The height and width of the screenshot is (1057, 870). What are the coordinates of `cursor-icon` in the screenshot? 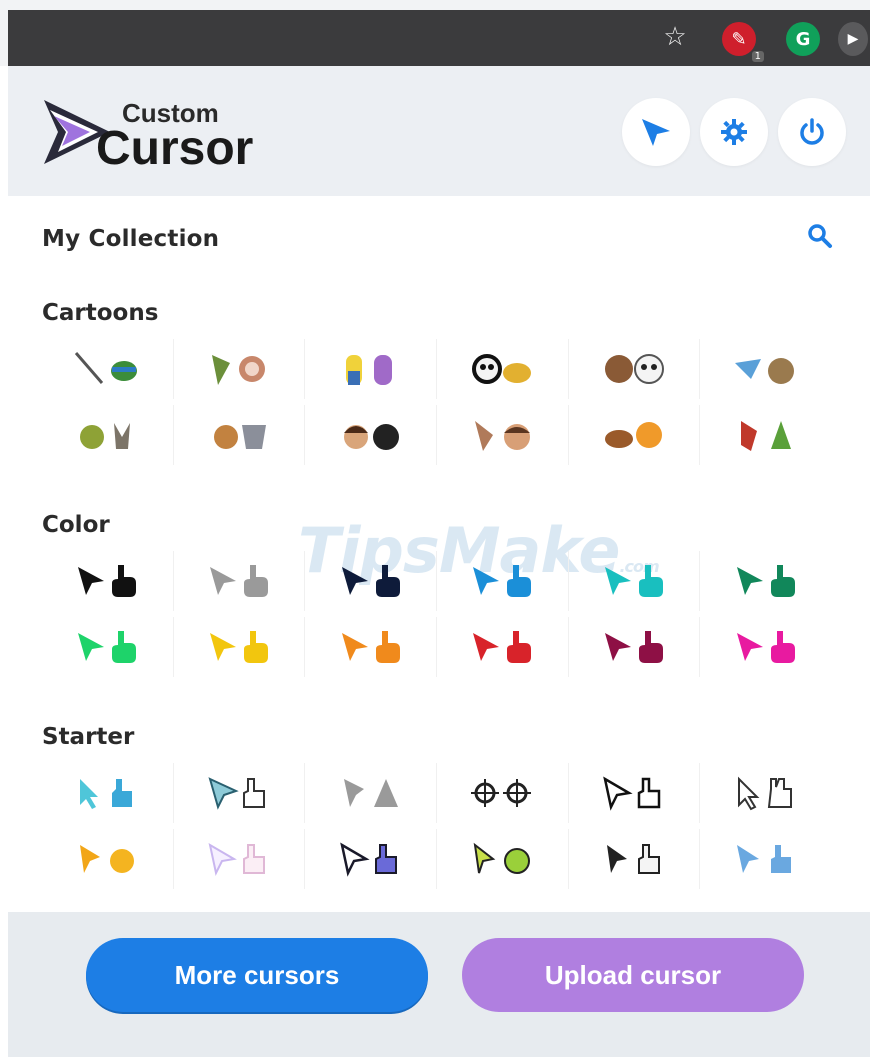 It's located at (656, 132).